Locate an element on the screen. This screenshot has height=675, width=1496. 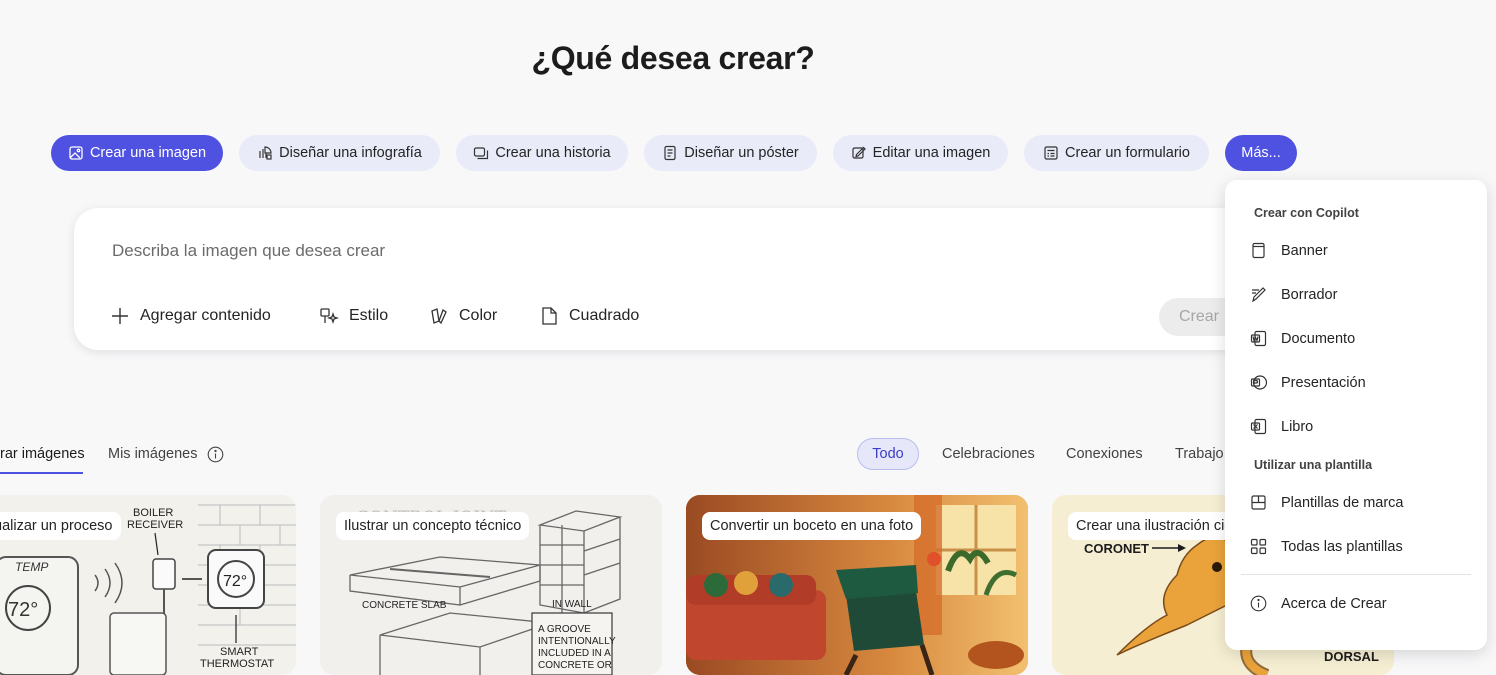
temp-text: TEMP is located at coordinates (31, 567).